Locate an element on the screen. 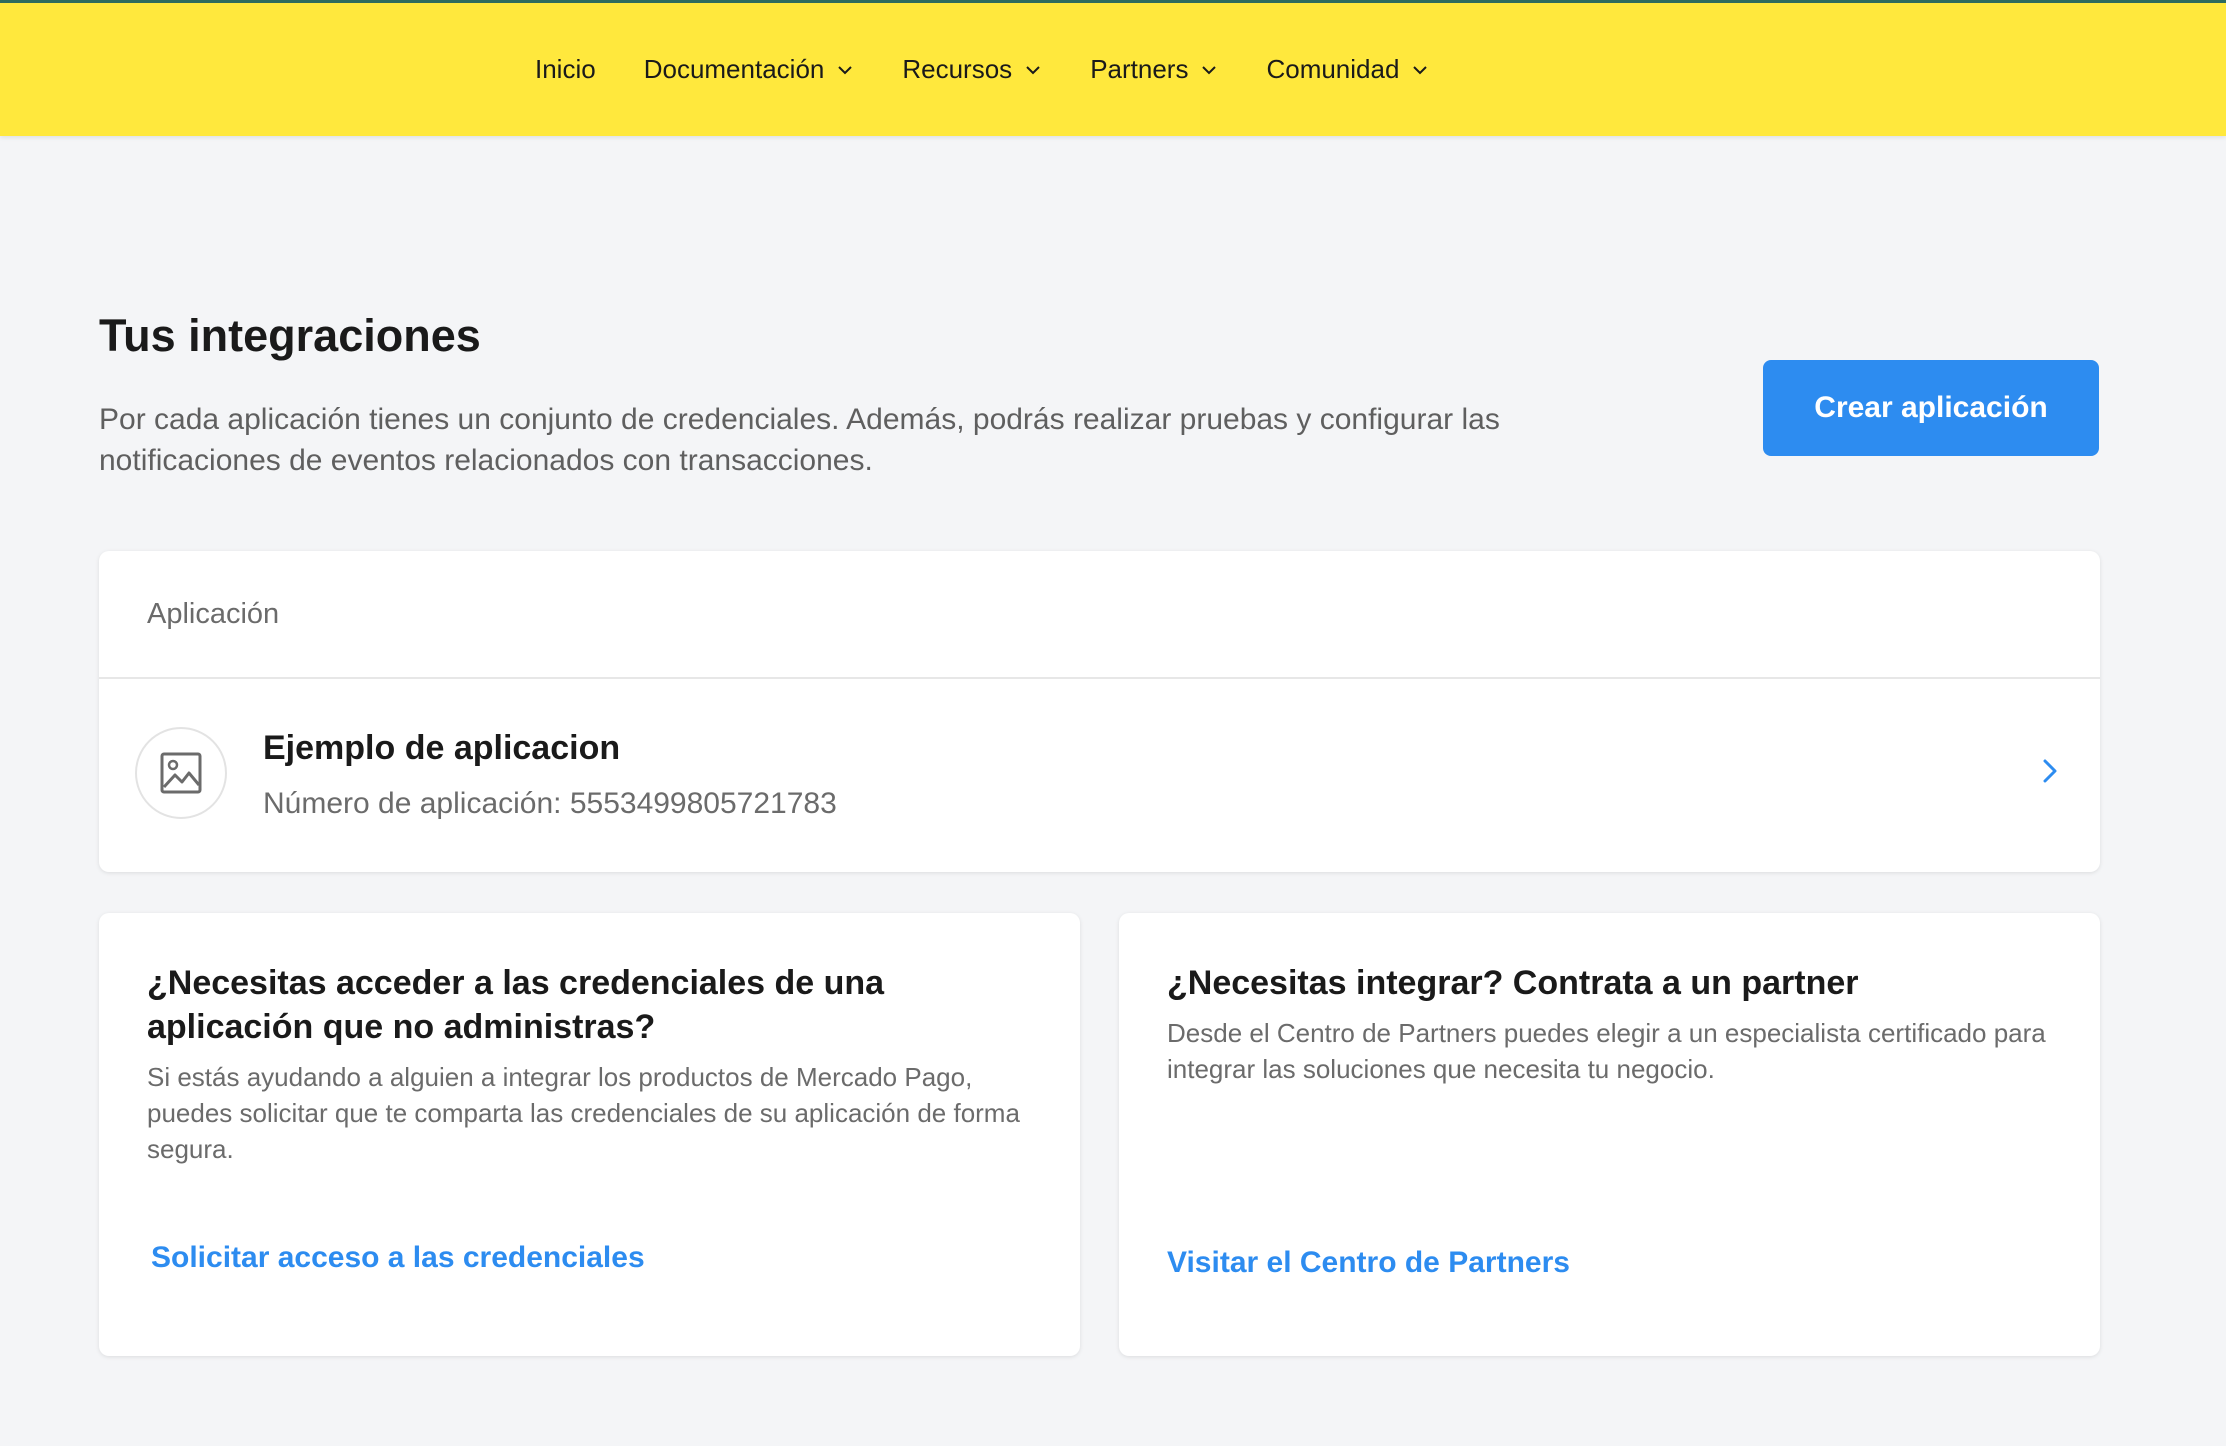  nav-item-recursos: Recursos is located at coordinates (972, 69).